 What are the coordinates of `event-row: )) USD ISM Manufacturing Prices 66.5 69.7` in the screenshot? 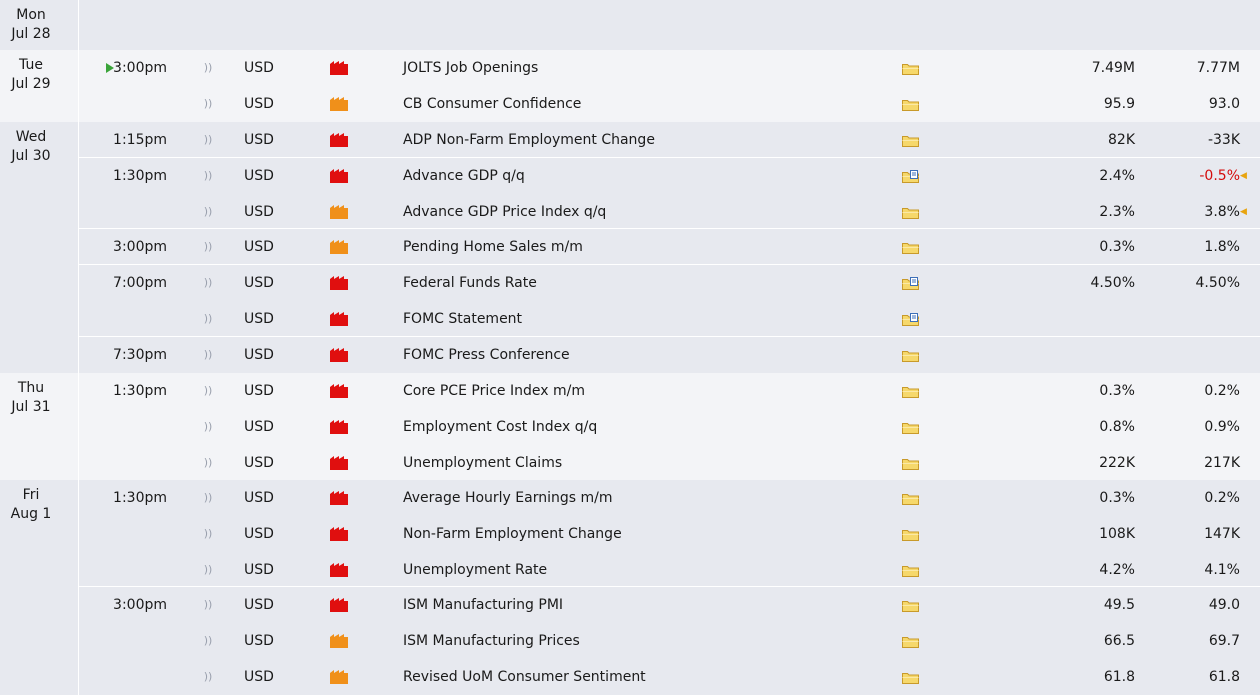 It's located at (630, 641).